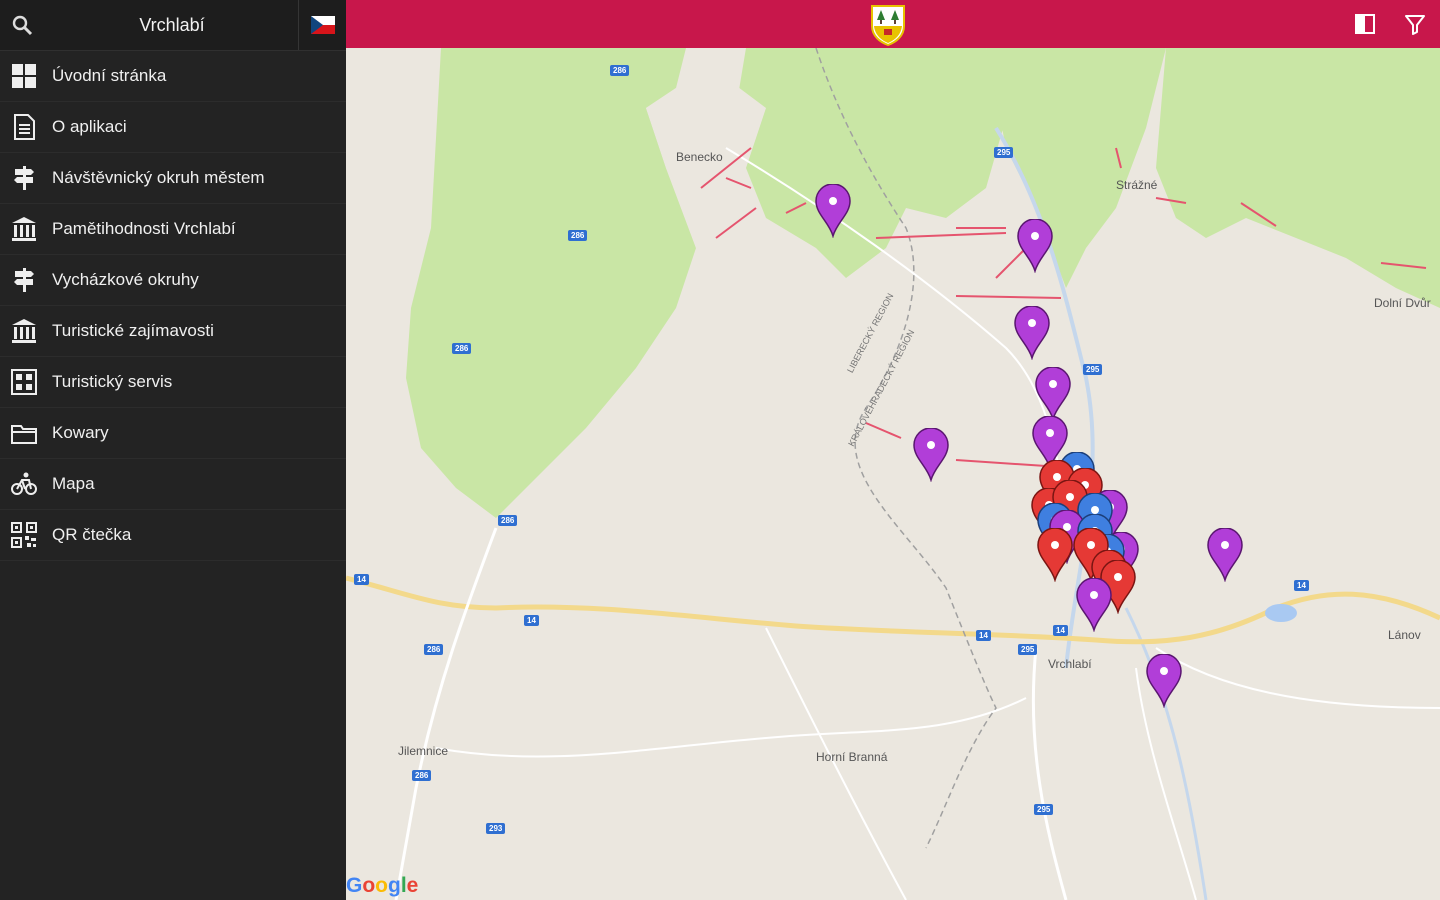  What do you see at coordinates (24, 127) in the screenshot?
I see `document-icon` at bounding box center [24, 127].